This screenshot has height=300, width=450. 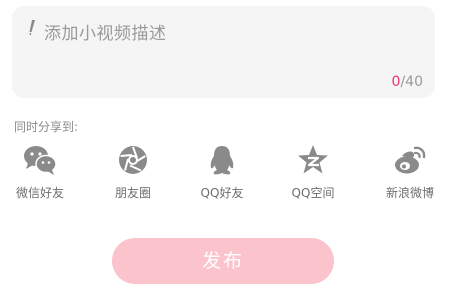 What do you see at coordinates (39, 193) in the screenshot?
I see `share-wechat-label: 微信好友` at bounding box center [39, 193].